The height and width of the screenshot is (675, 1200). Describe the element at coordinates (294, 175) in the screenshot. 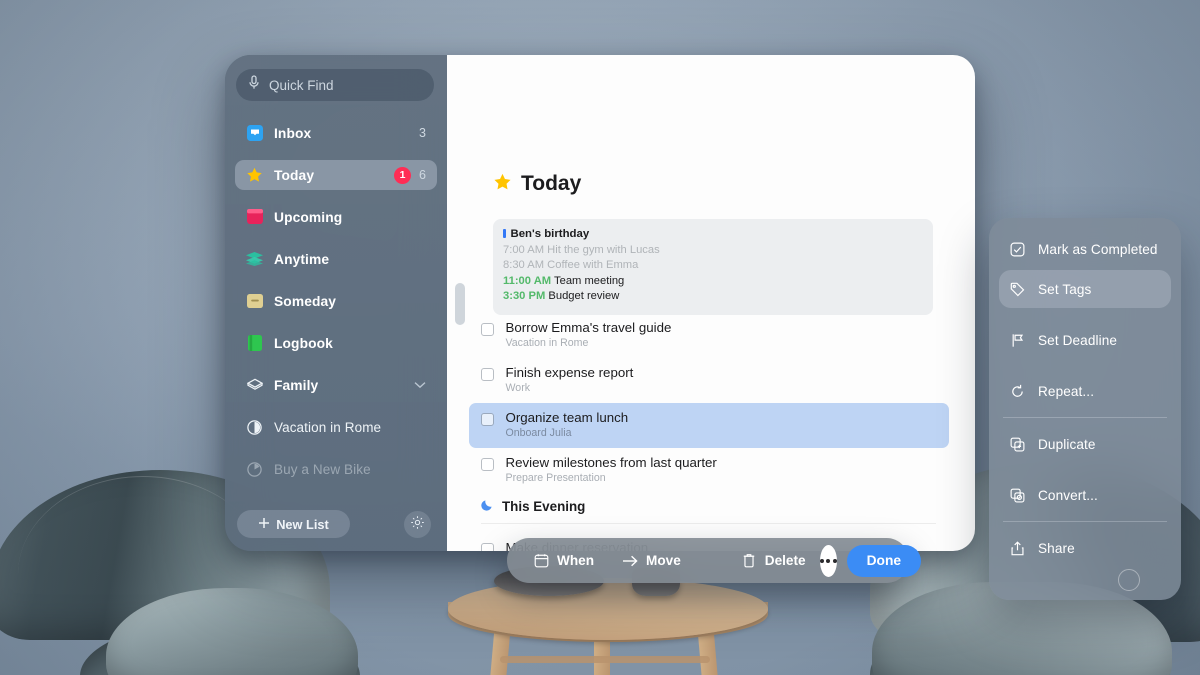

I see `sidebar-item-label: Today` at that location.